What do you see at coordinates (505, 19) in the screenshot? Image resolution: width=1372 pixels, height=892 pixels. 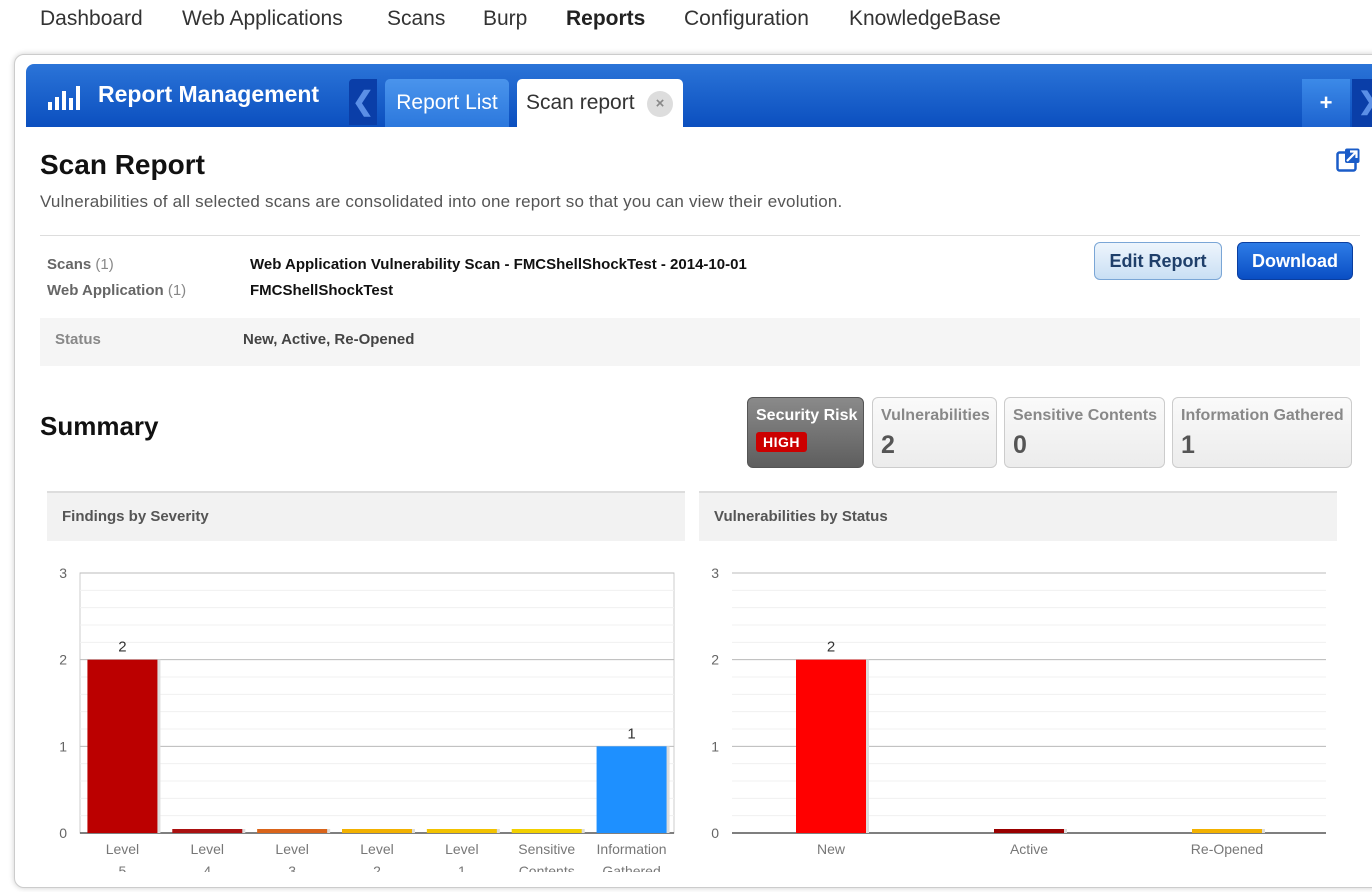 I see `nav-burp: Burp` at bounding box center [505, 19].